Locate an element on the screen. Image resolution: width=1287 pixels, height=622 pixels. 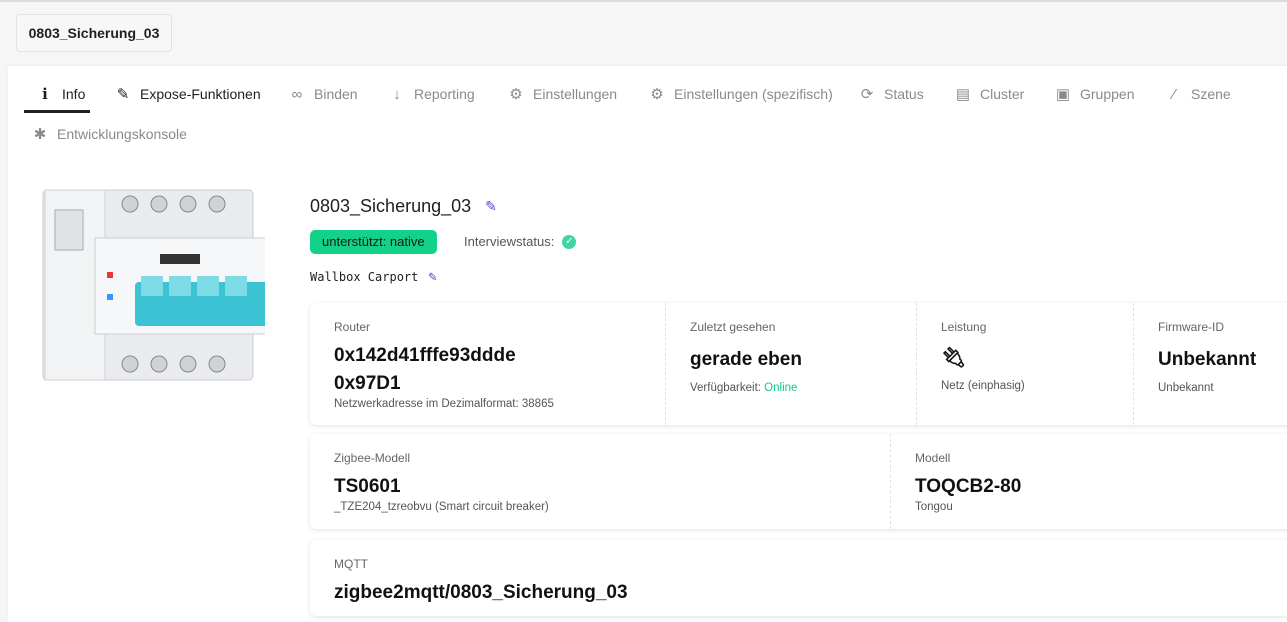
file-icon: ▤ is located at coordinates (963, 94).